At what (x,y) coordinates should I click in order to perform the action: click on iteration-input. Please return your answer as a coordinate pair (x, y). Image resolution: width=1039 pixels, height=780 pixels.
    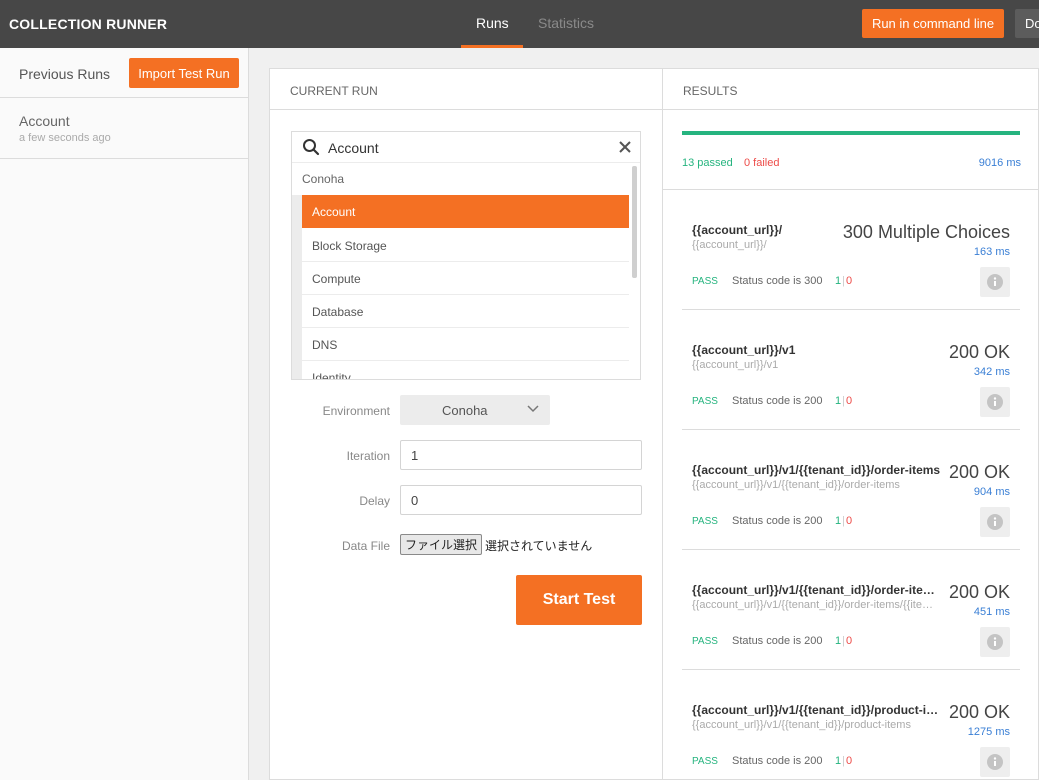
    Looking at the image, I should click on (521, 455).